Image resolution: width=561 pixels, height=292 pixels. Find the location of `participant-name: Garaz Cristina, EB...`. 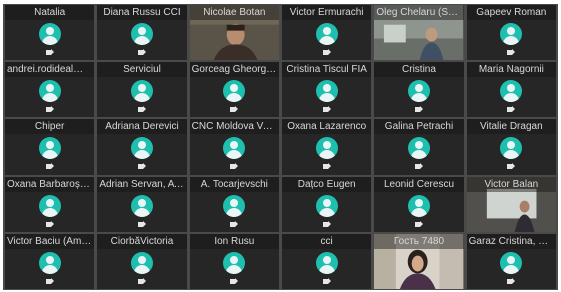

participant-name: Garaz Cristina, EB... is located at coordinates (511, 241).